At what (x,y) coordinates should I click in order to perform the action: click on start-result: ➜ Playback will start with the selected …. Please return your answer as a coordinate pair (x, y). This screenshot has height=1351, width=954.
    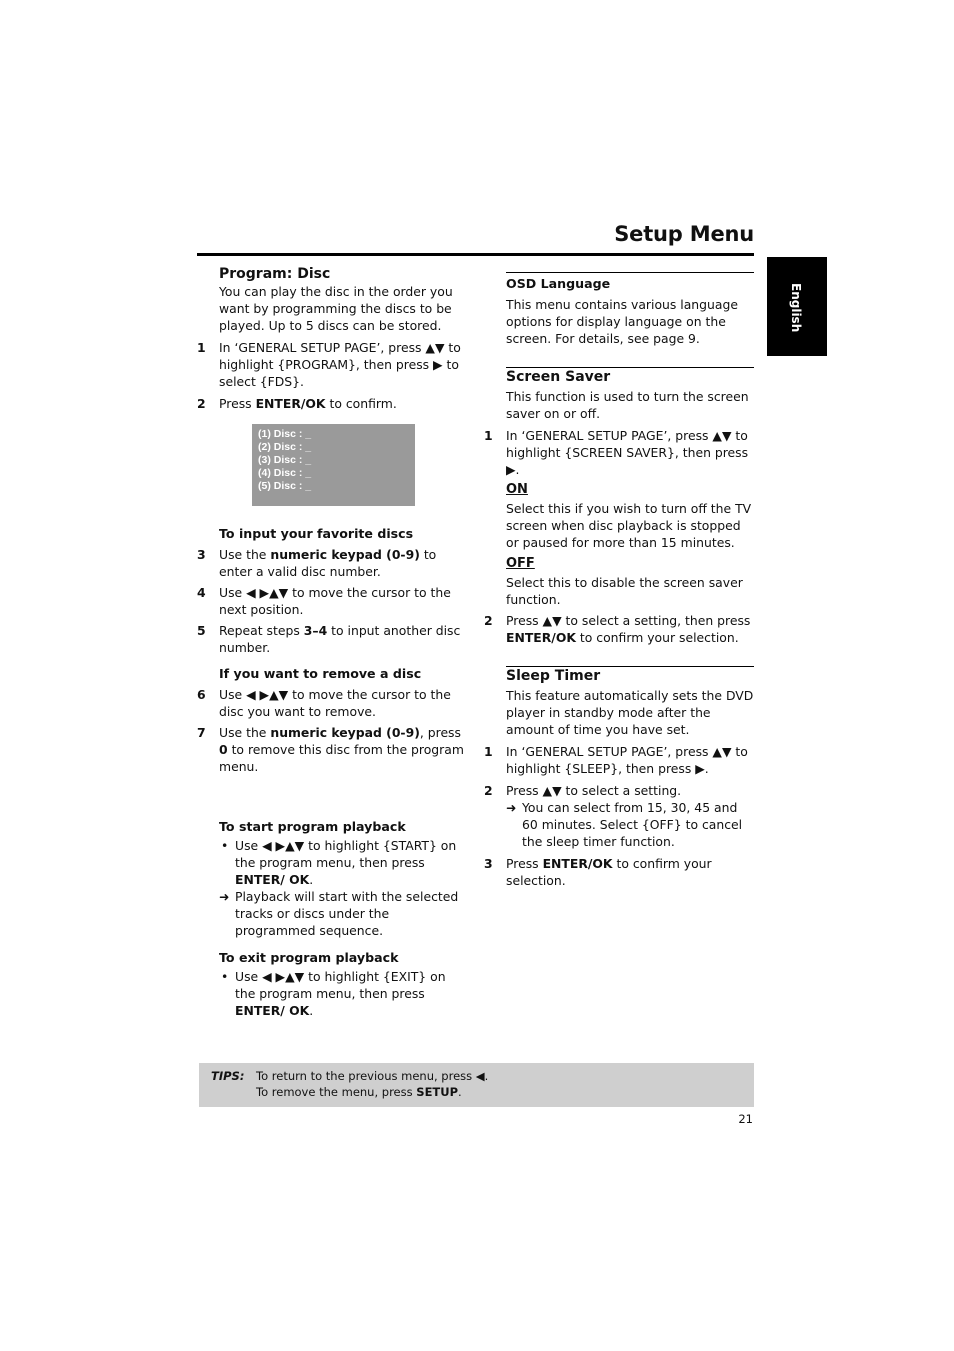
    Looking at the image, I should click on (333, 913).